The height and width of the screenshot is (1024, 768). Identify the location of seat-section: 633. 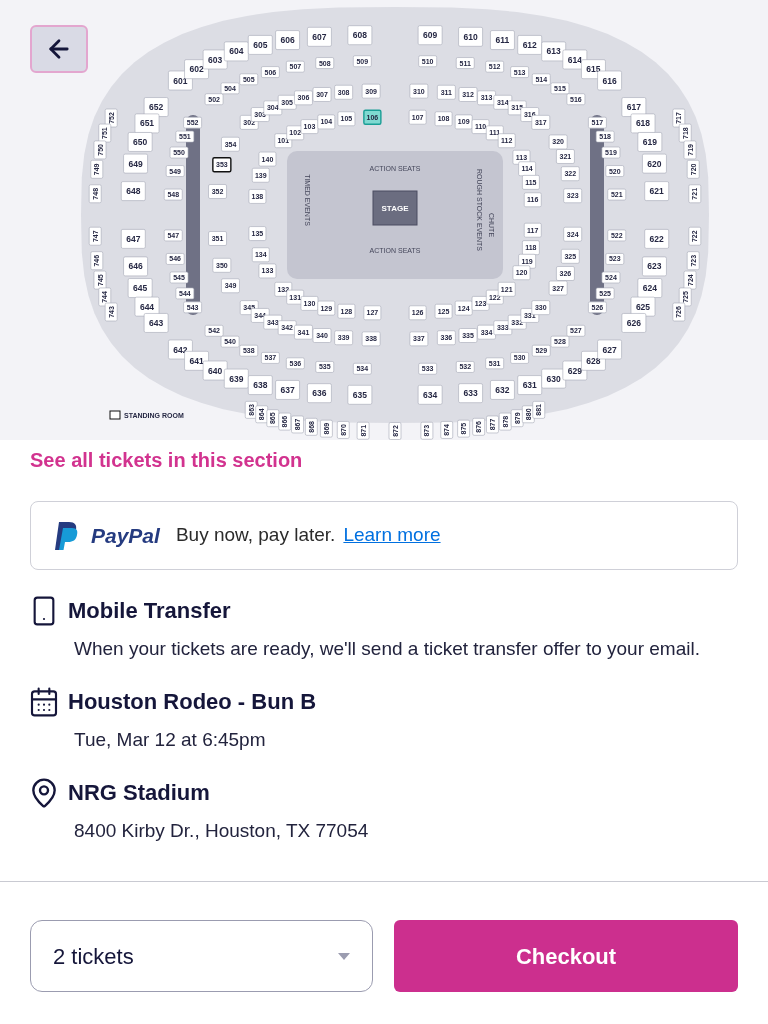
(470, 393).